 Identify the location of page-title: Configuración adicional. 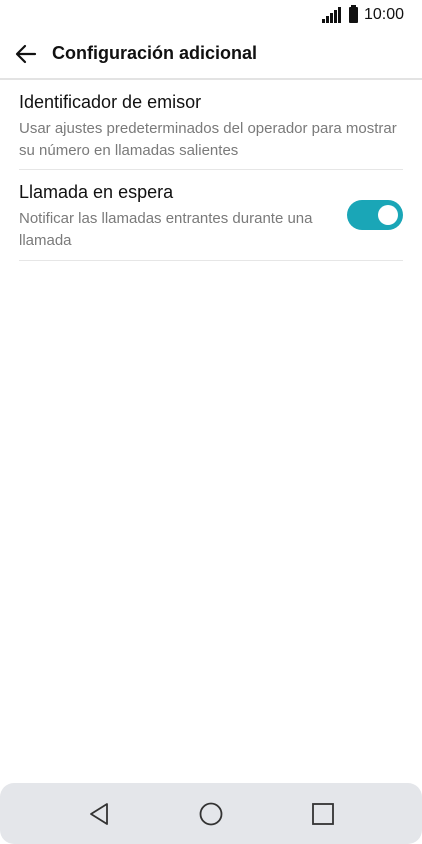
(155, 53).